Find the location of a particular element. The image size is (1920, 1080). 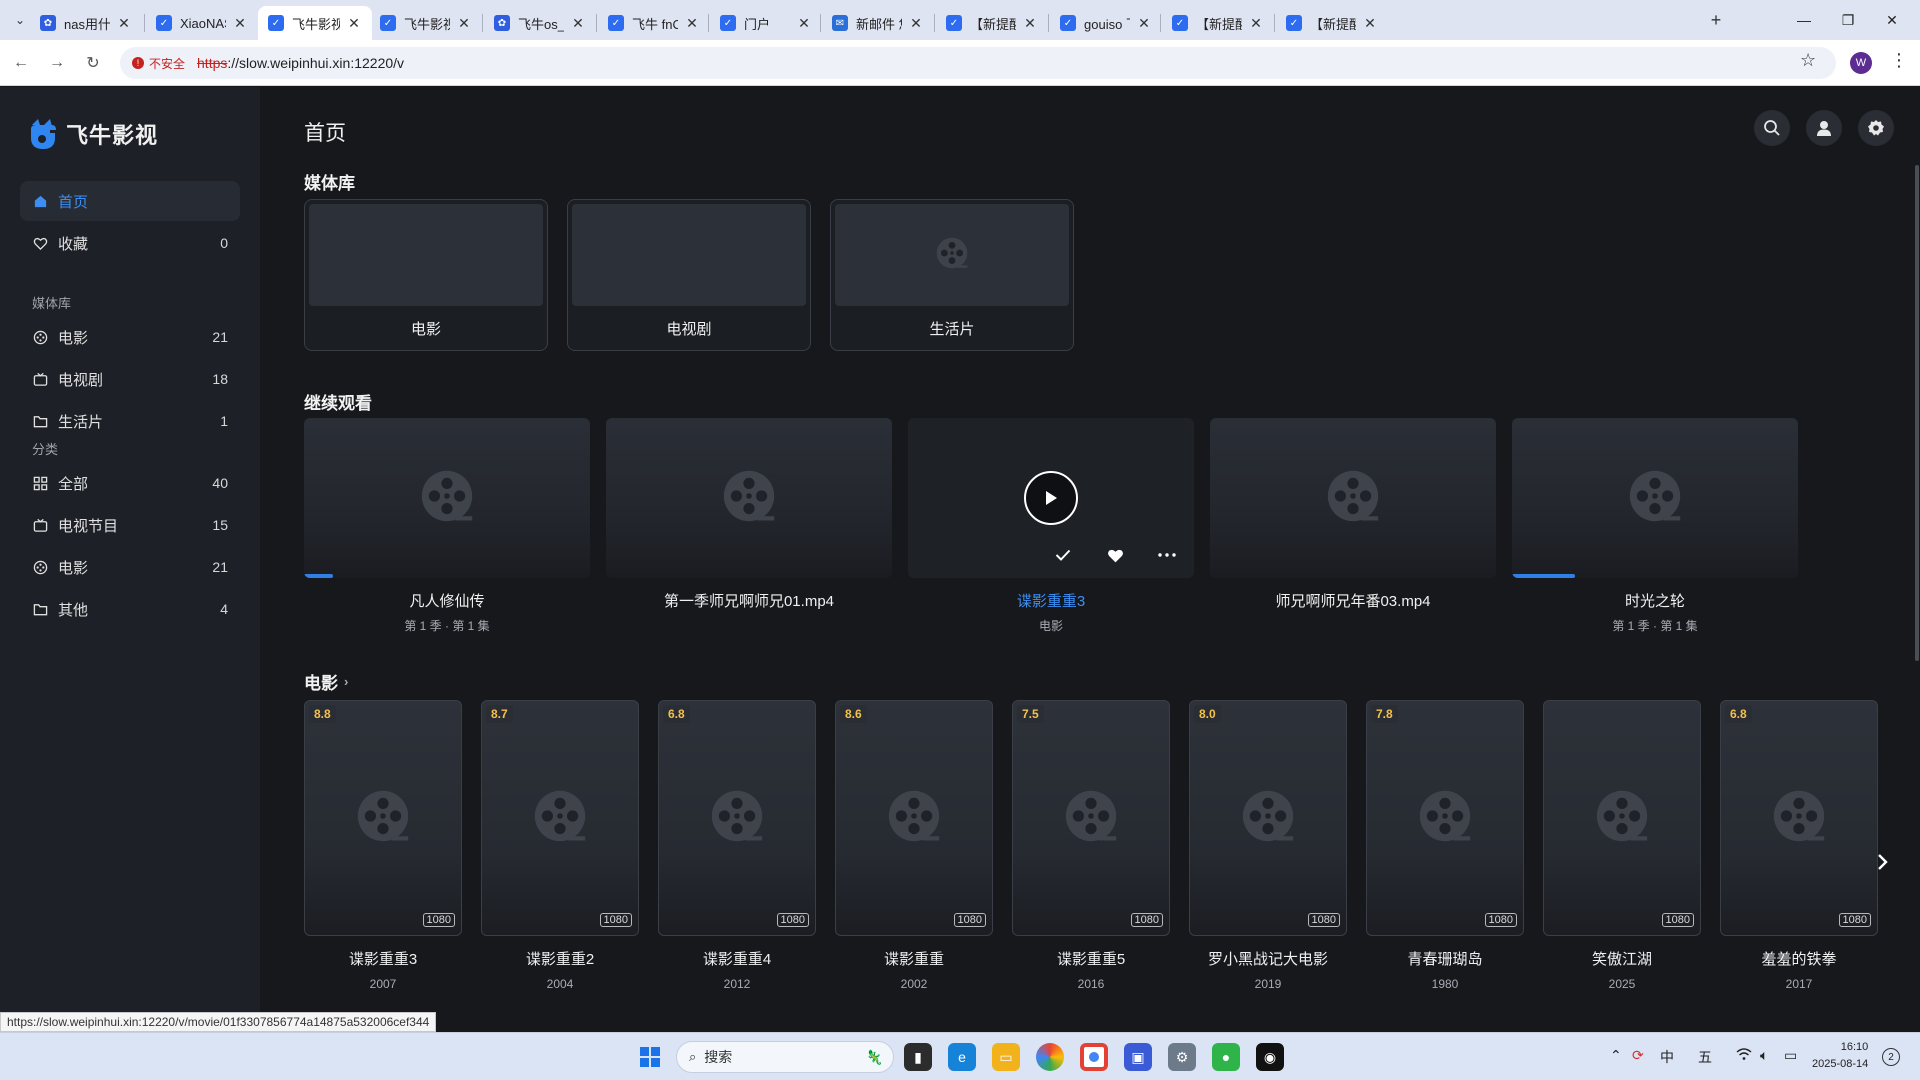

tab-search-button: ⌄ is located at coordinates (20, 20).